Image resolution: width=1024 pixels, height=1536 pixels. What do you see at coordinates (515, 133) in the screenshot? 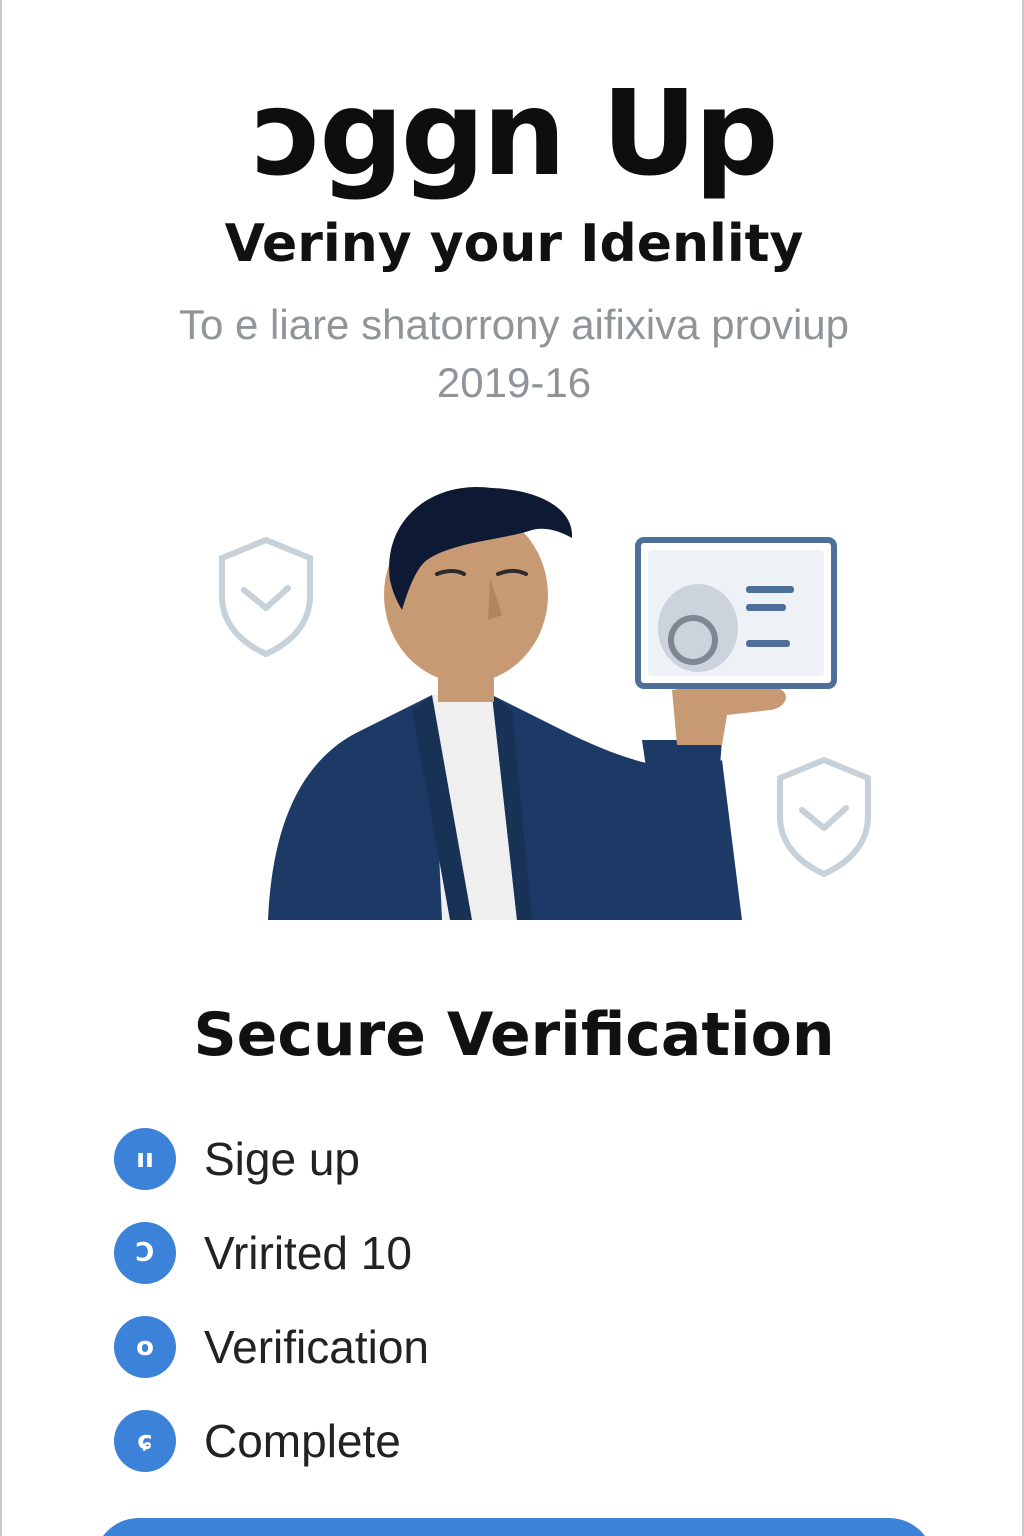
I see `page-title-text: ɔggn Up` at bounding box center [515, 133].